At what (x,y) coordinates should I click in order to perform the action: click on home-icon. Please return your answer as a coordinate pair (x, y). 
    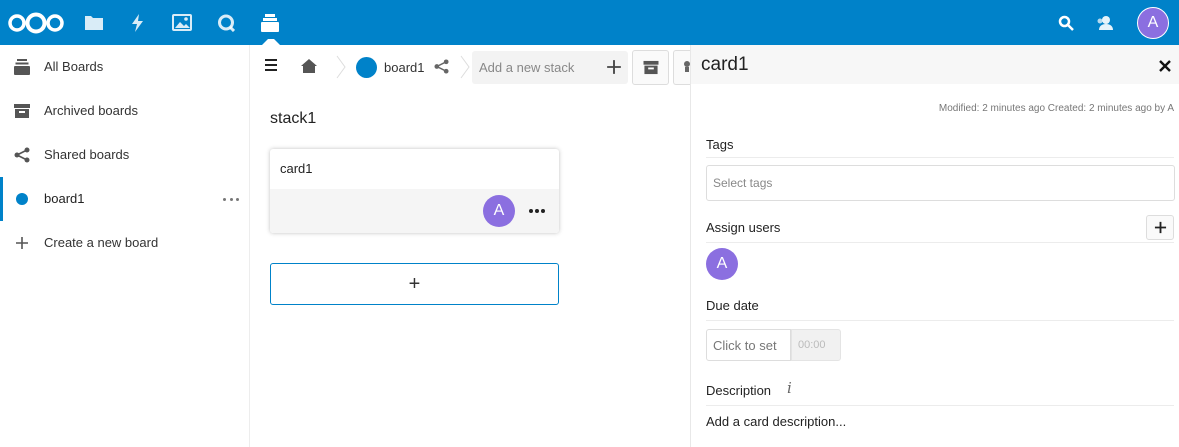
    Looking at the image, I should click on (310, 67).